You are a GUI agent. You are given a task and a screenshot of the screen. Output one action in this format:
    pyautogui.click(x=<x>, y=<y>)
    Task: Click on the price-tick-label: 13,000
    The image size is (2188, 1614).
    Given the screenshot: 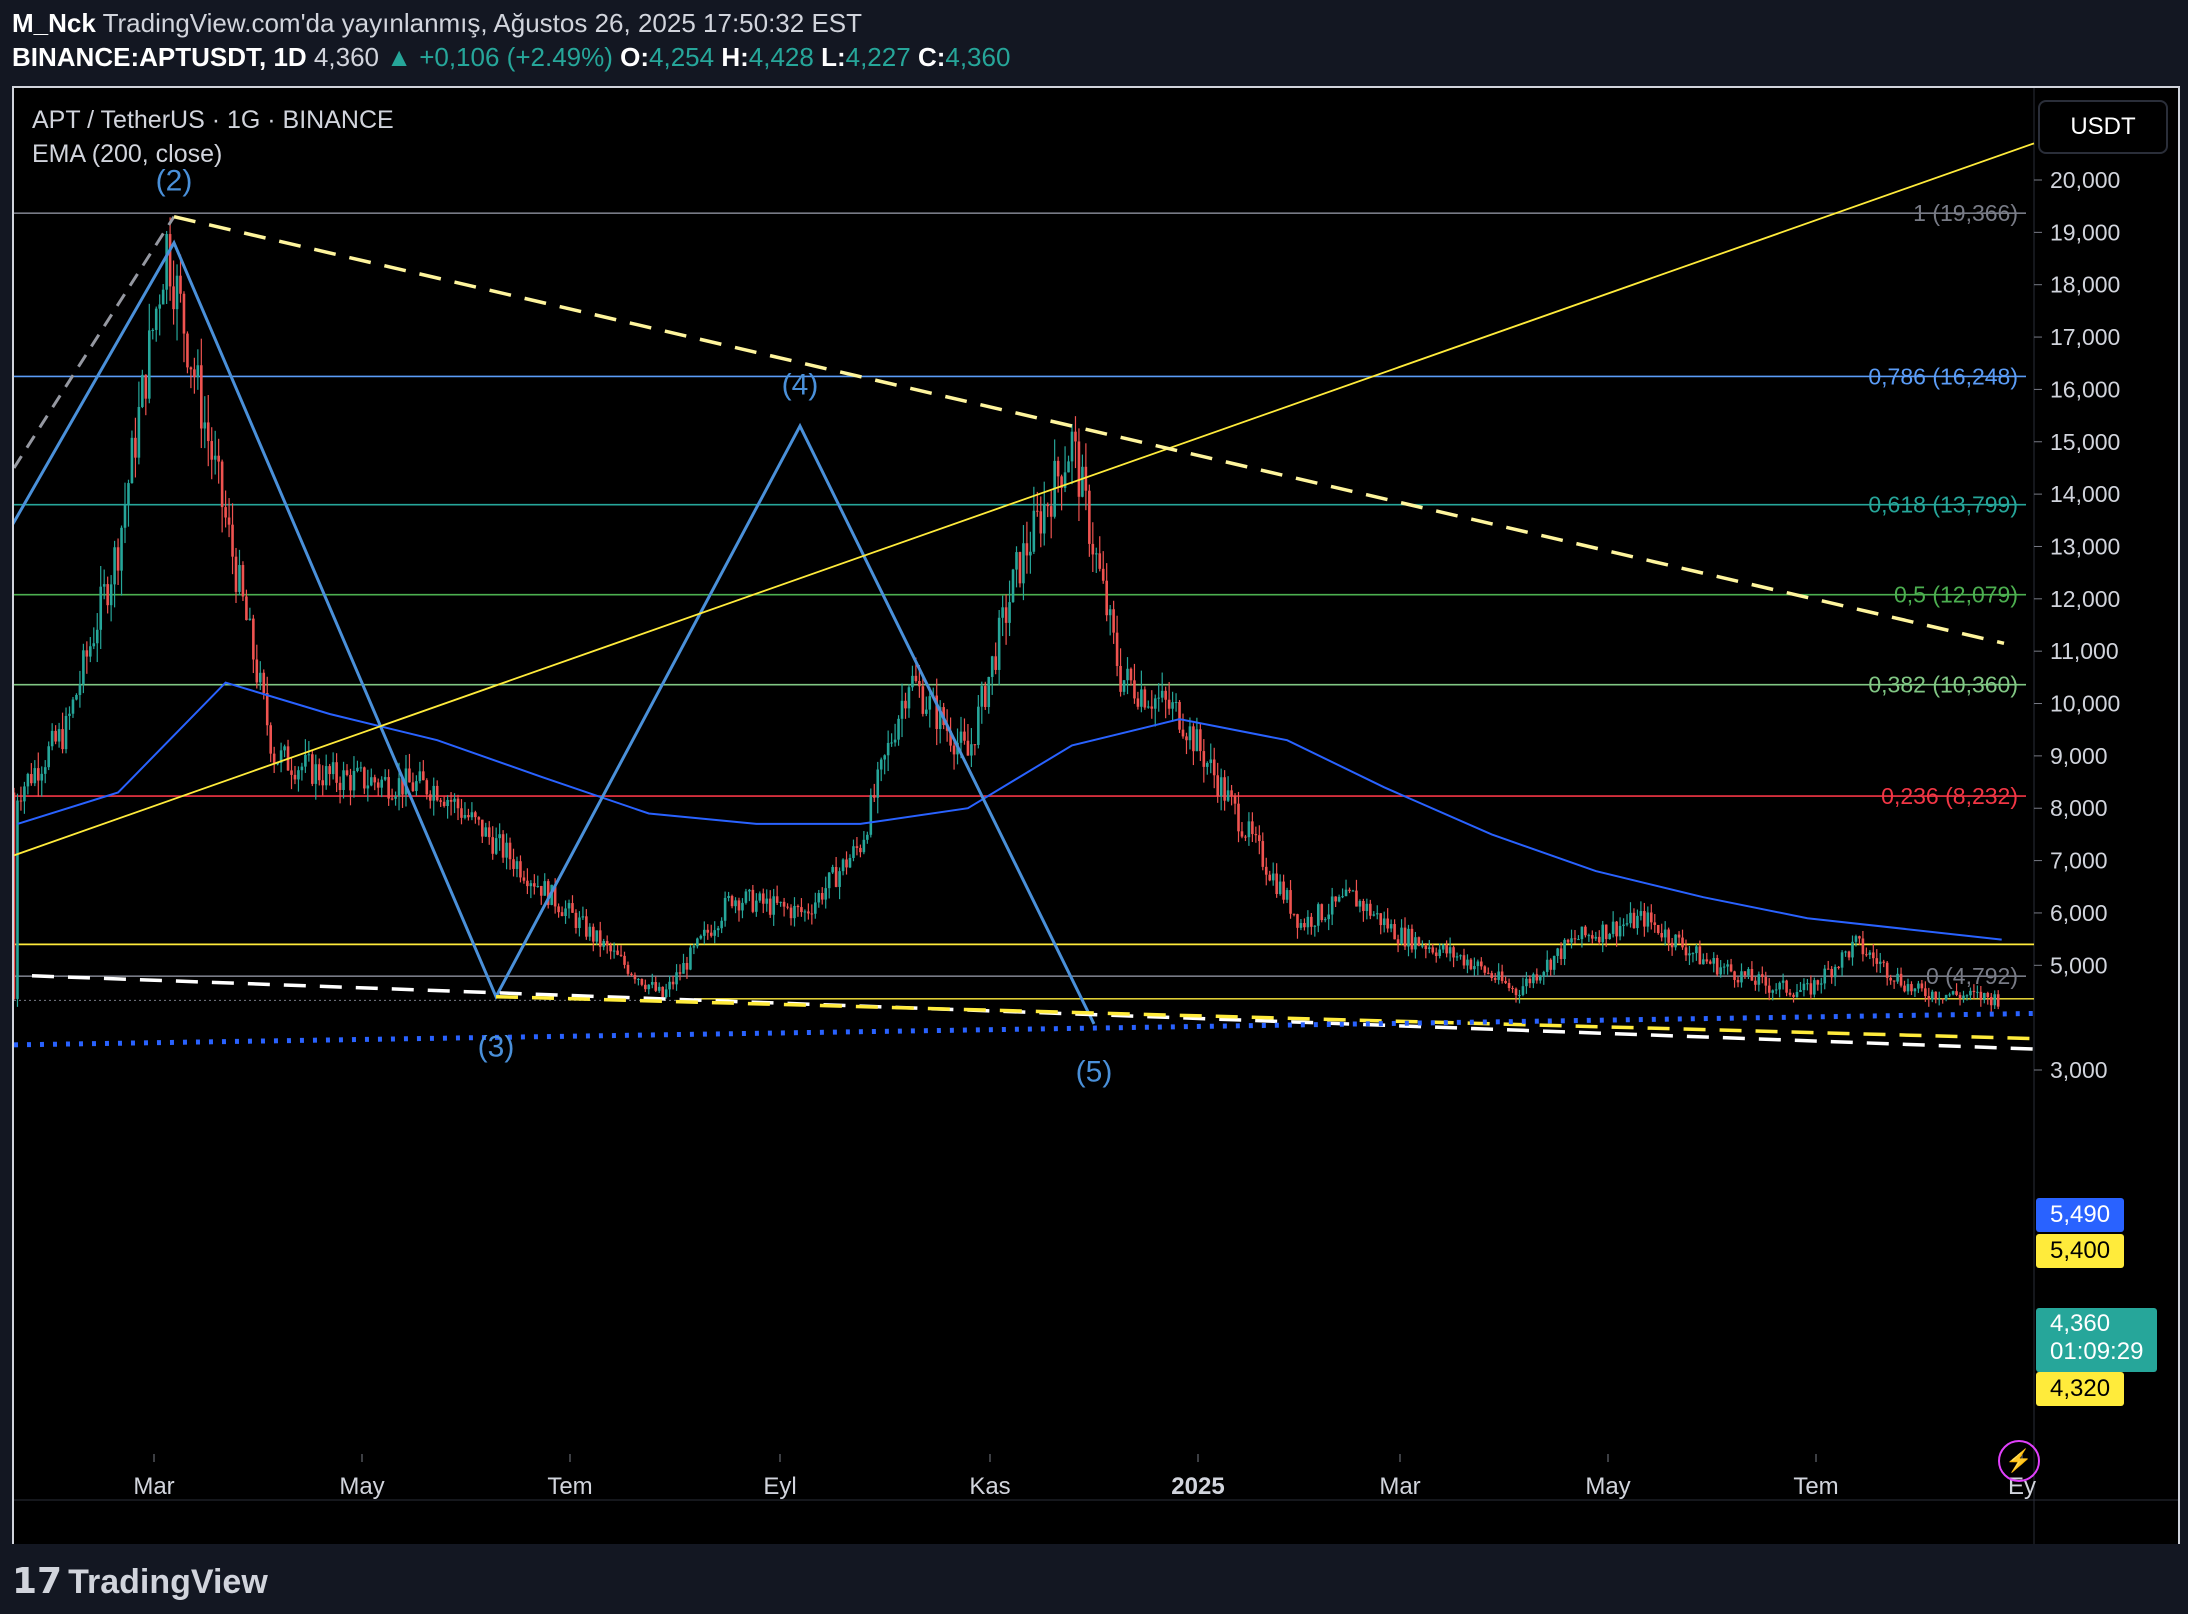 What is the action you would take?
    pyautogui.click(x=2085, y=546)
    